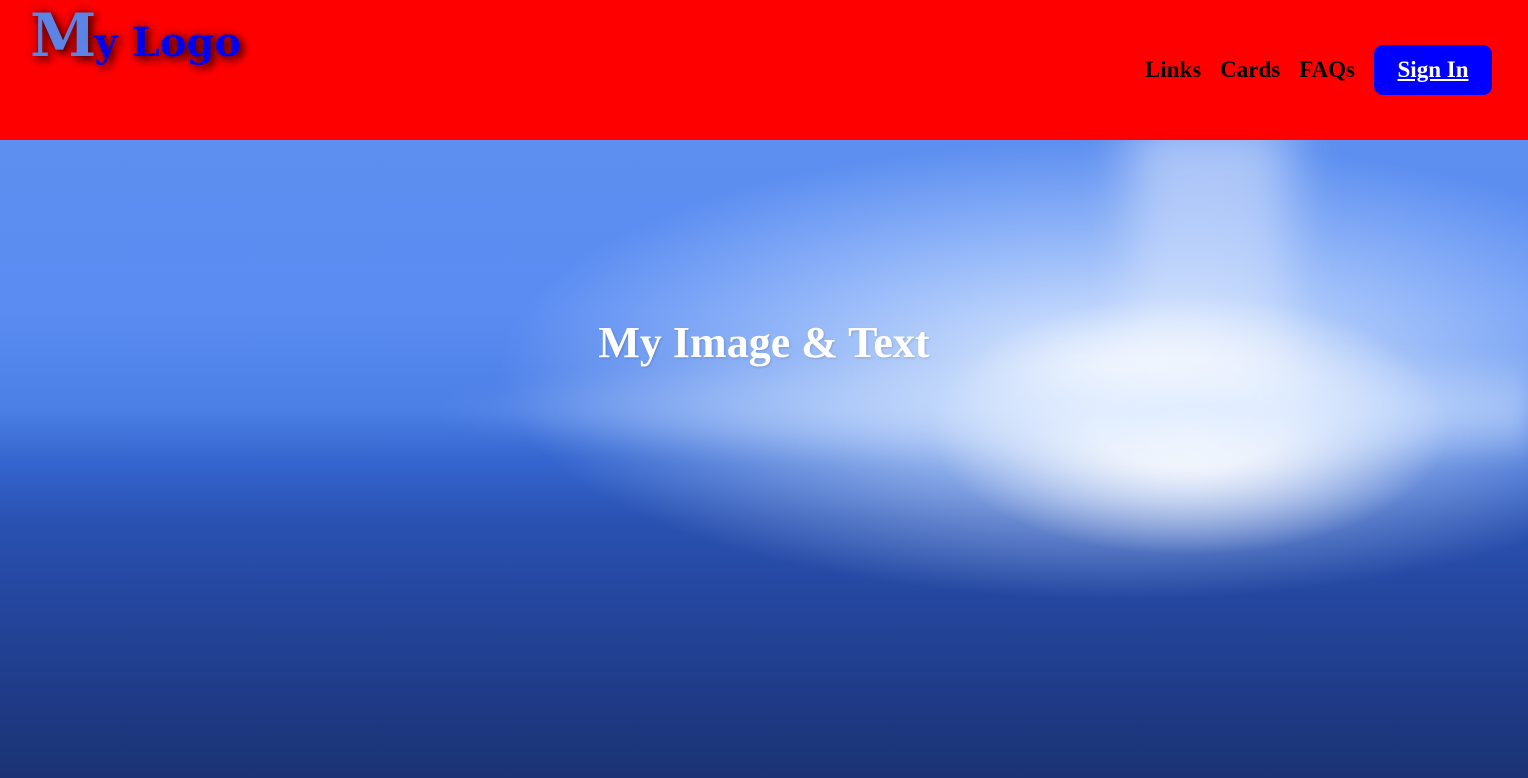 This screenshot has height=778, width=1528. Describe the element at coordinates (764, 343) in the screenshot. I see `hero-title: My Image & Text` at that location.